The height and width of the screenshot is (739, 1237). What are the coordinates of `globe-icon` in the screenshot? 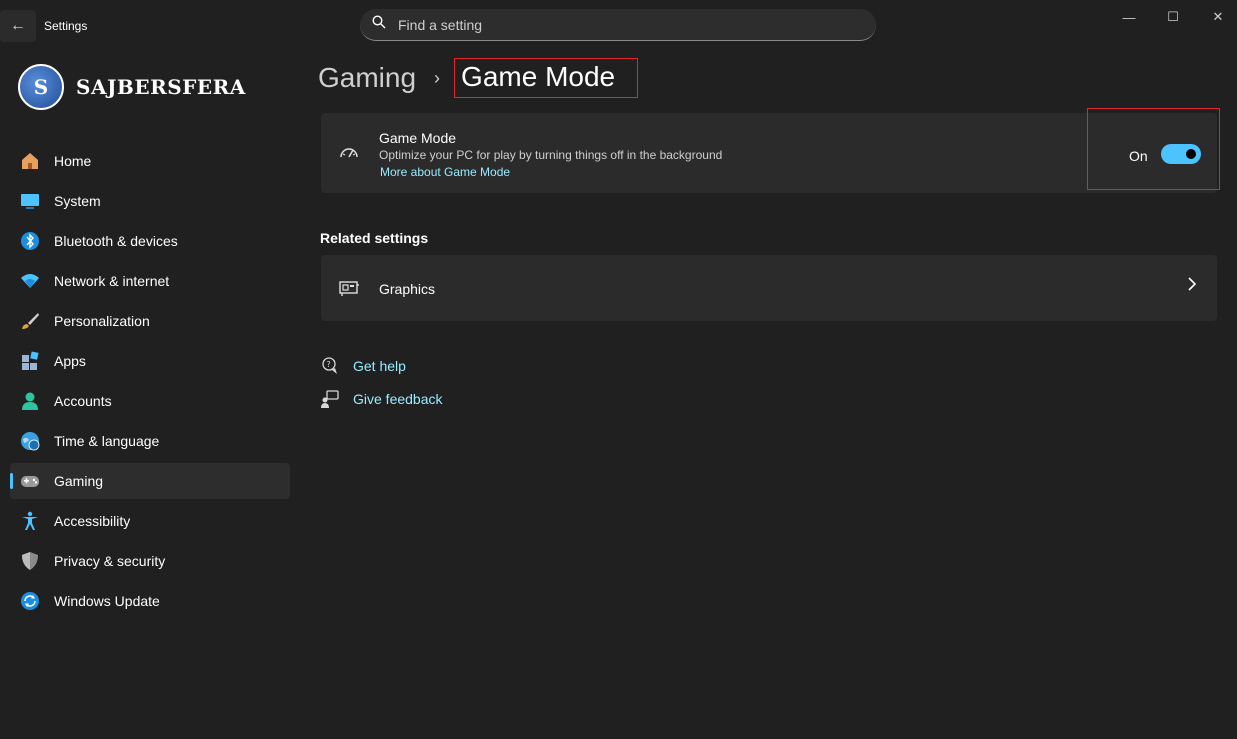 It's located at (30, 441).